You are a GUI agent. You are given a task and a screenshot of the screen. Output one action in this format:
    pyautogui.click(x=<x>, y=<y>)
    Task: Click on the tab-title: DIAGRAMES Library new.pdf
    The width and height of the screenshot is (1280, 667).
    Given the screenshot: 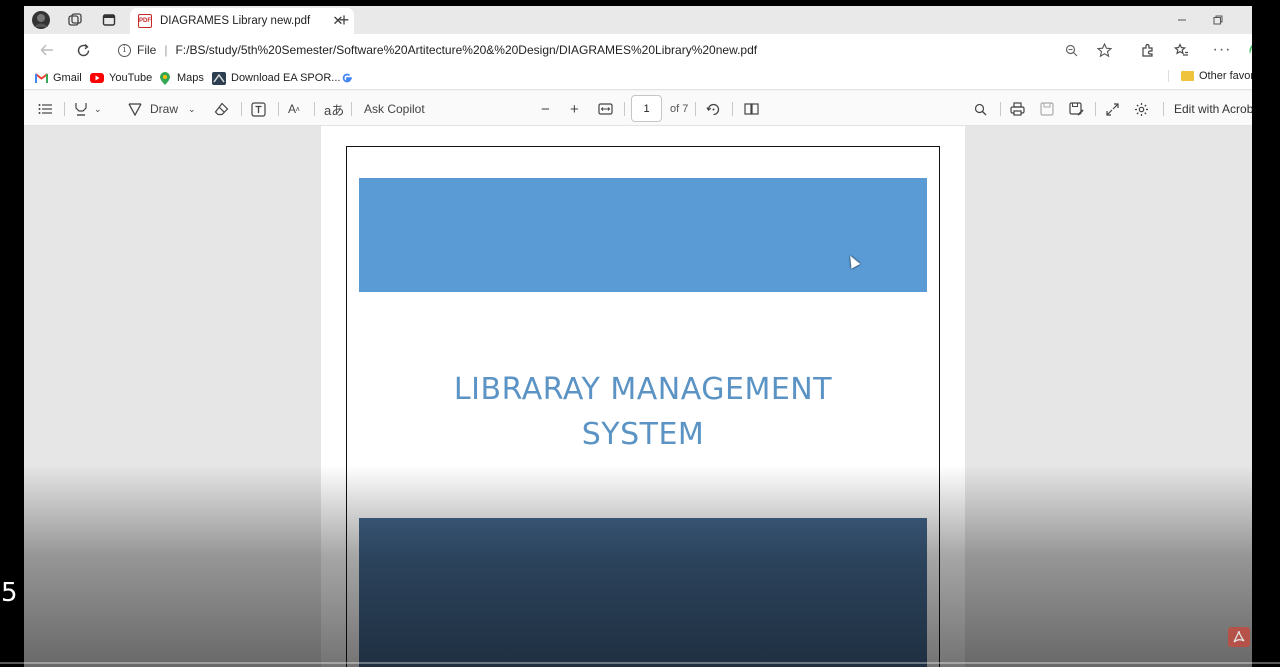 What is the action you would take?
    pyautogui.click(x=235, y=21)
    